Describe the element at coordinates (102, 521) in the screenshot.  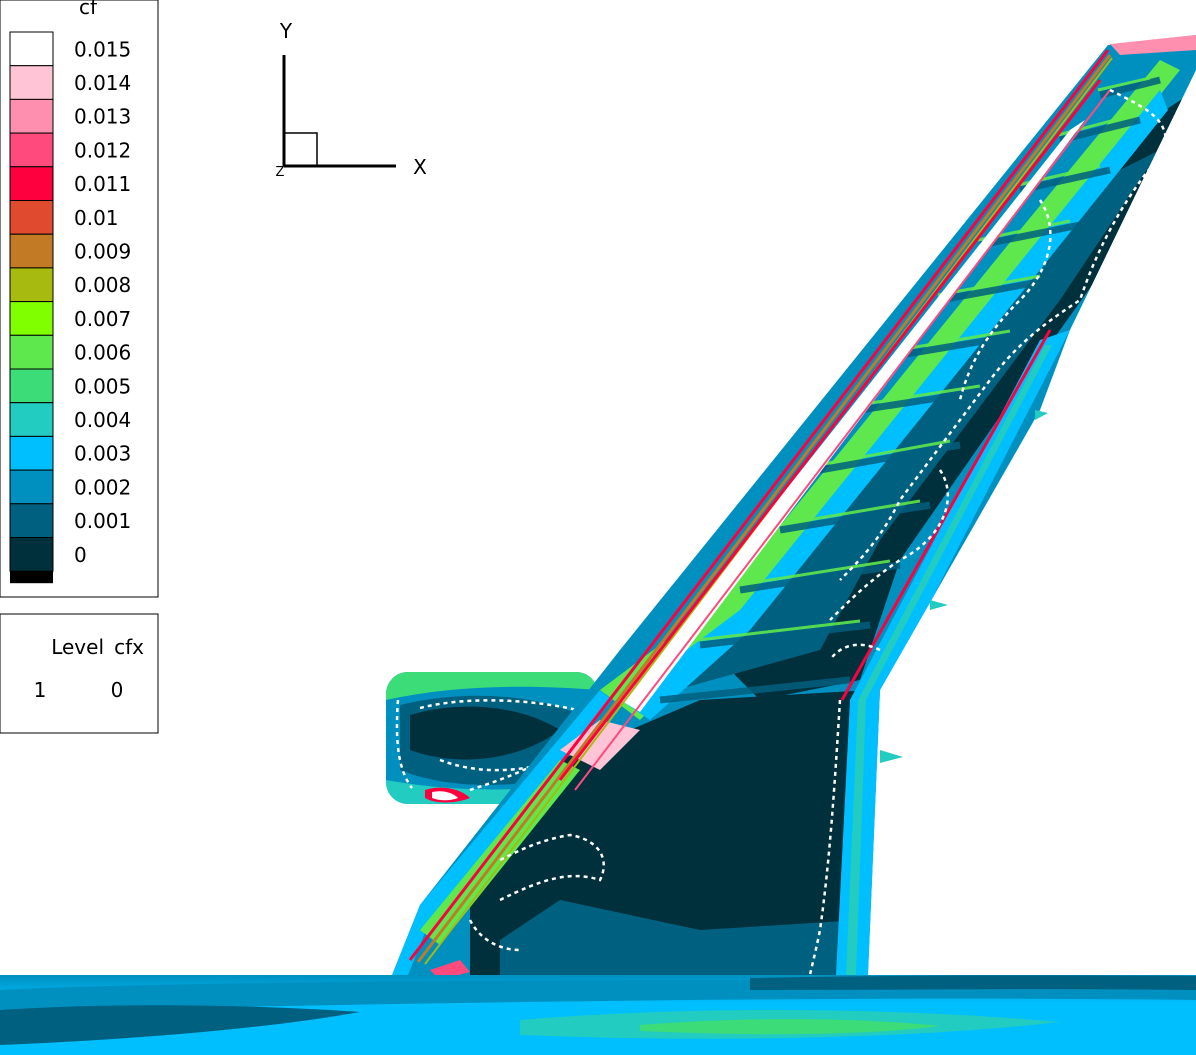
I see `legend-label: 0.001` at that location.